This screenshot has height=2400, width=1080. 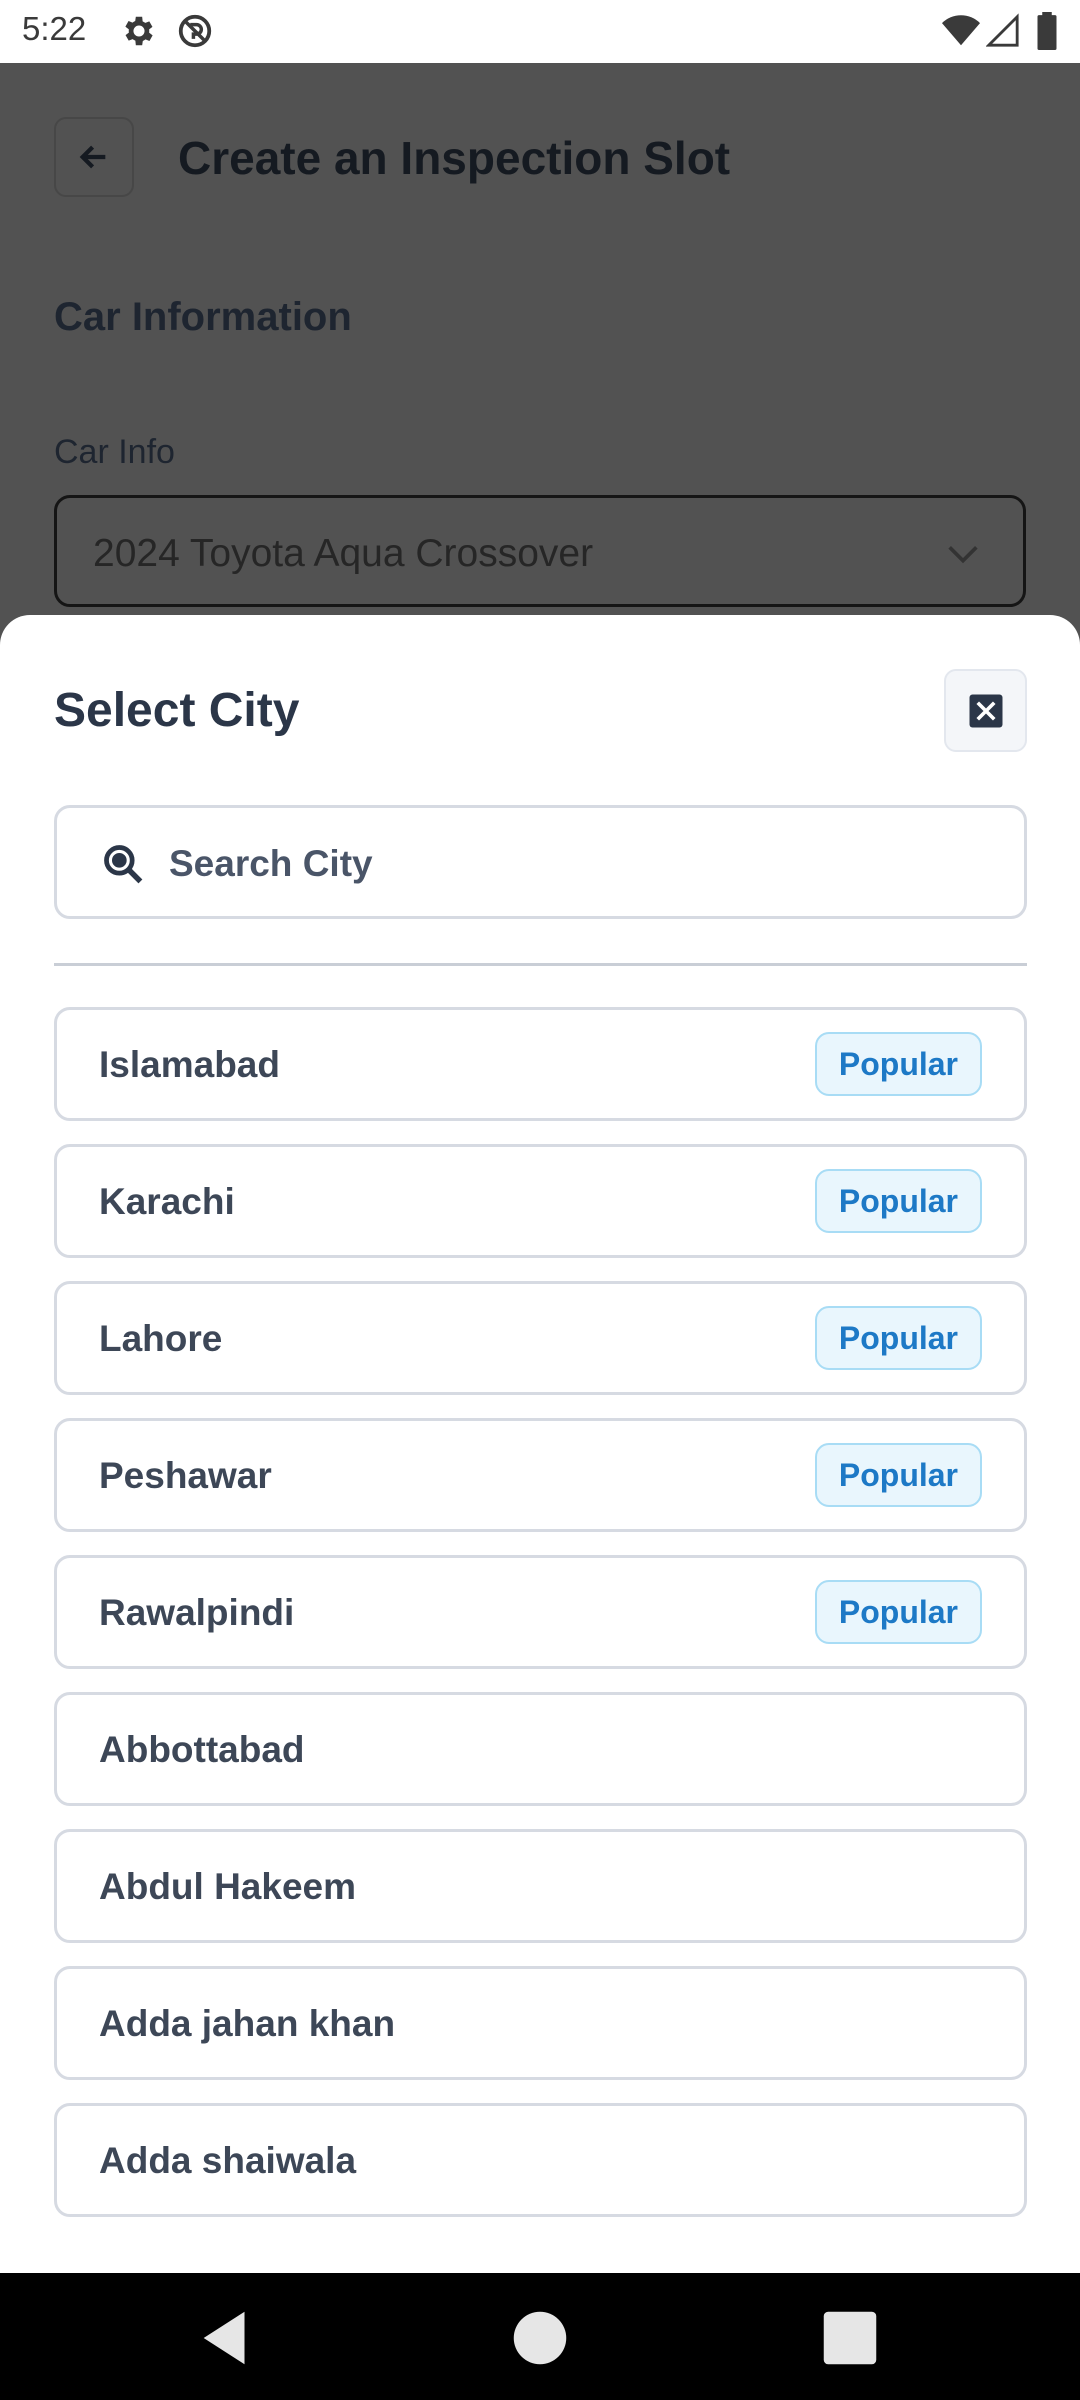 What do you see at coordinates (540, 1338) in the screenshot?
I see `city-item: Lahore Popular` at bounding box center [540, 1338].